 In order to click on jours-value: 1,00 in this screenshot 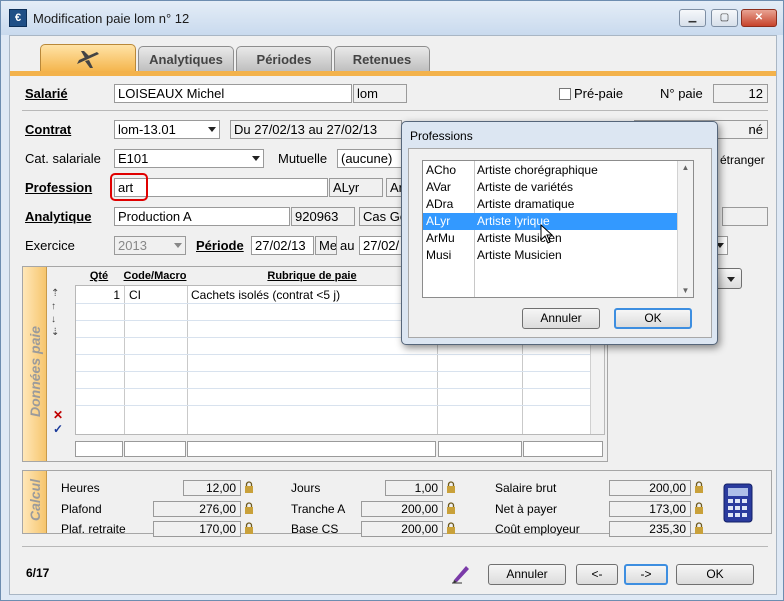, I will do `click(414, 488)`.